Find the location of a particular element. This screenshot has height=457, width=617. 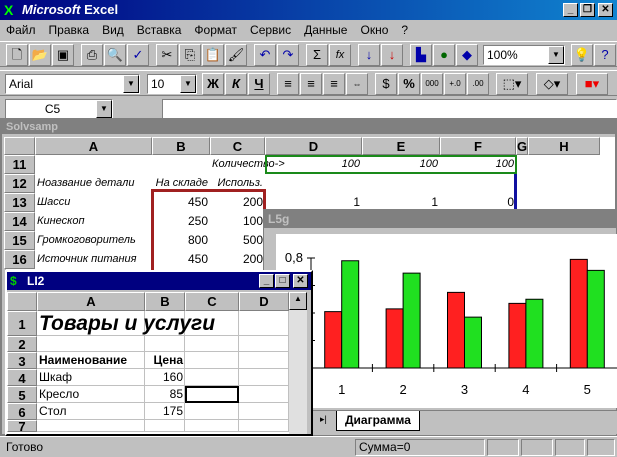

merge-center-icon: ⇔ is located at coordinates (357, 84).